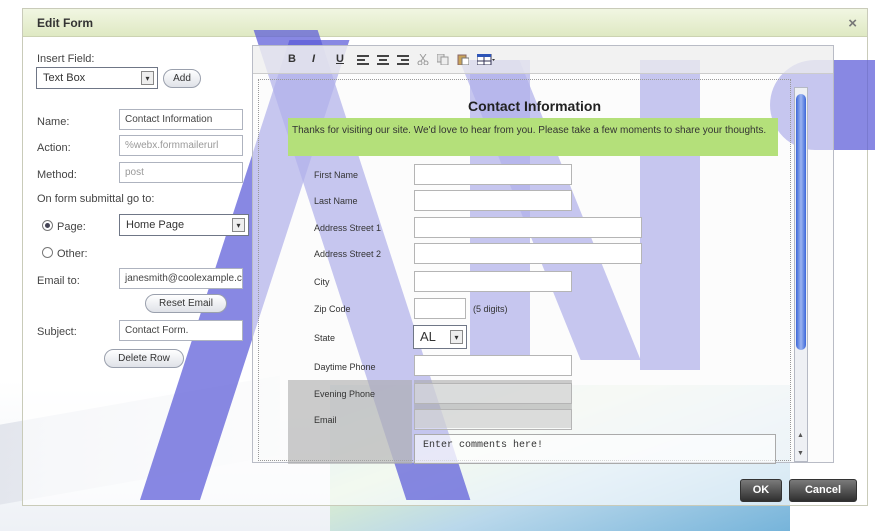 This screenshot has width=875, height=531. What do you see at coordinates (144, 358) in the screenshot?
I see `delete-row-button: Delete Row` at bounding box center [144, 358].